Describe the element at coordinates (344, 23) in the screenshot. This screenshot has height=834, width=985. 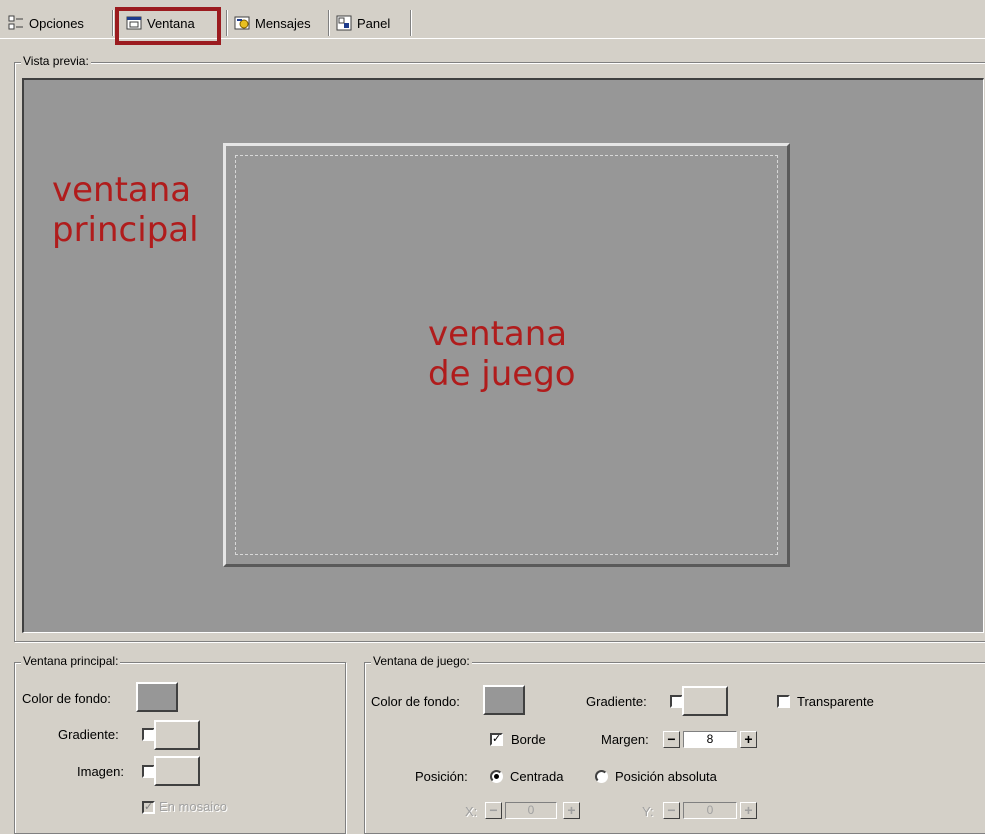
I see `panel-icon` at that location.